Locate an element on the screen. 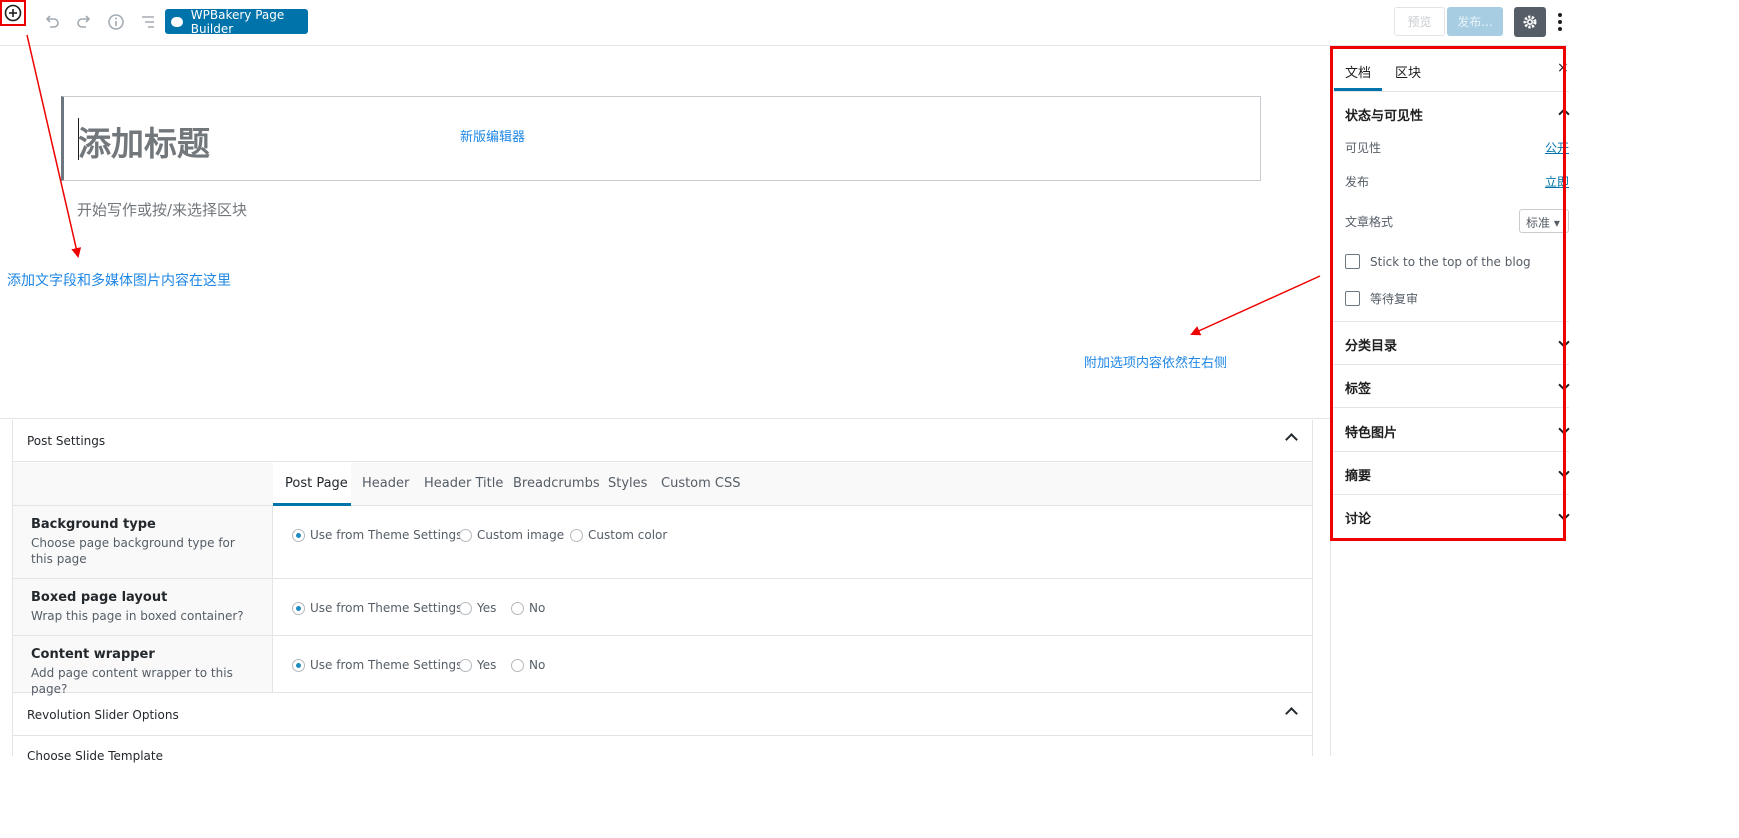 The width and height of the screenshot is (1739, 838). more-options-button is located at coordinates (1560, 22).